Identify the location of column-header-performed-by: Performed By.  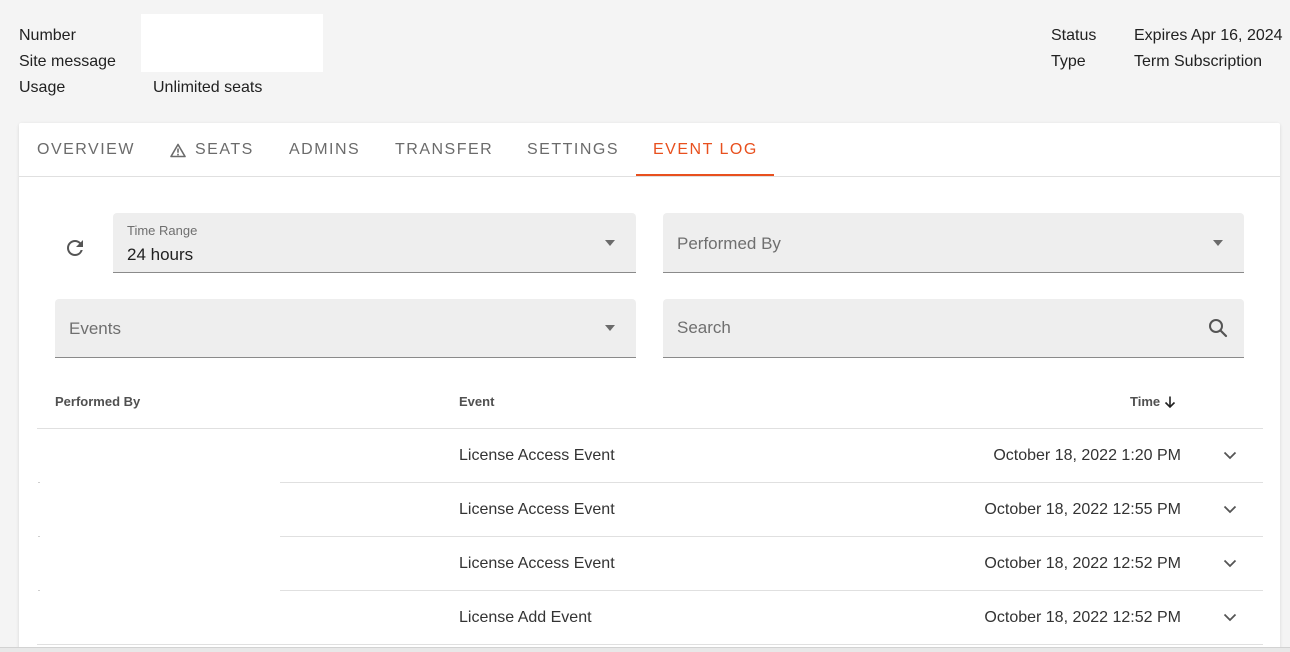
(97, 401).